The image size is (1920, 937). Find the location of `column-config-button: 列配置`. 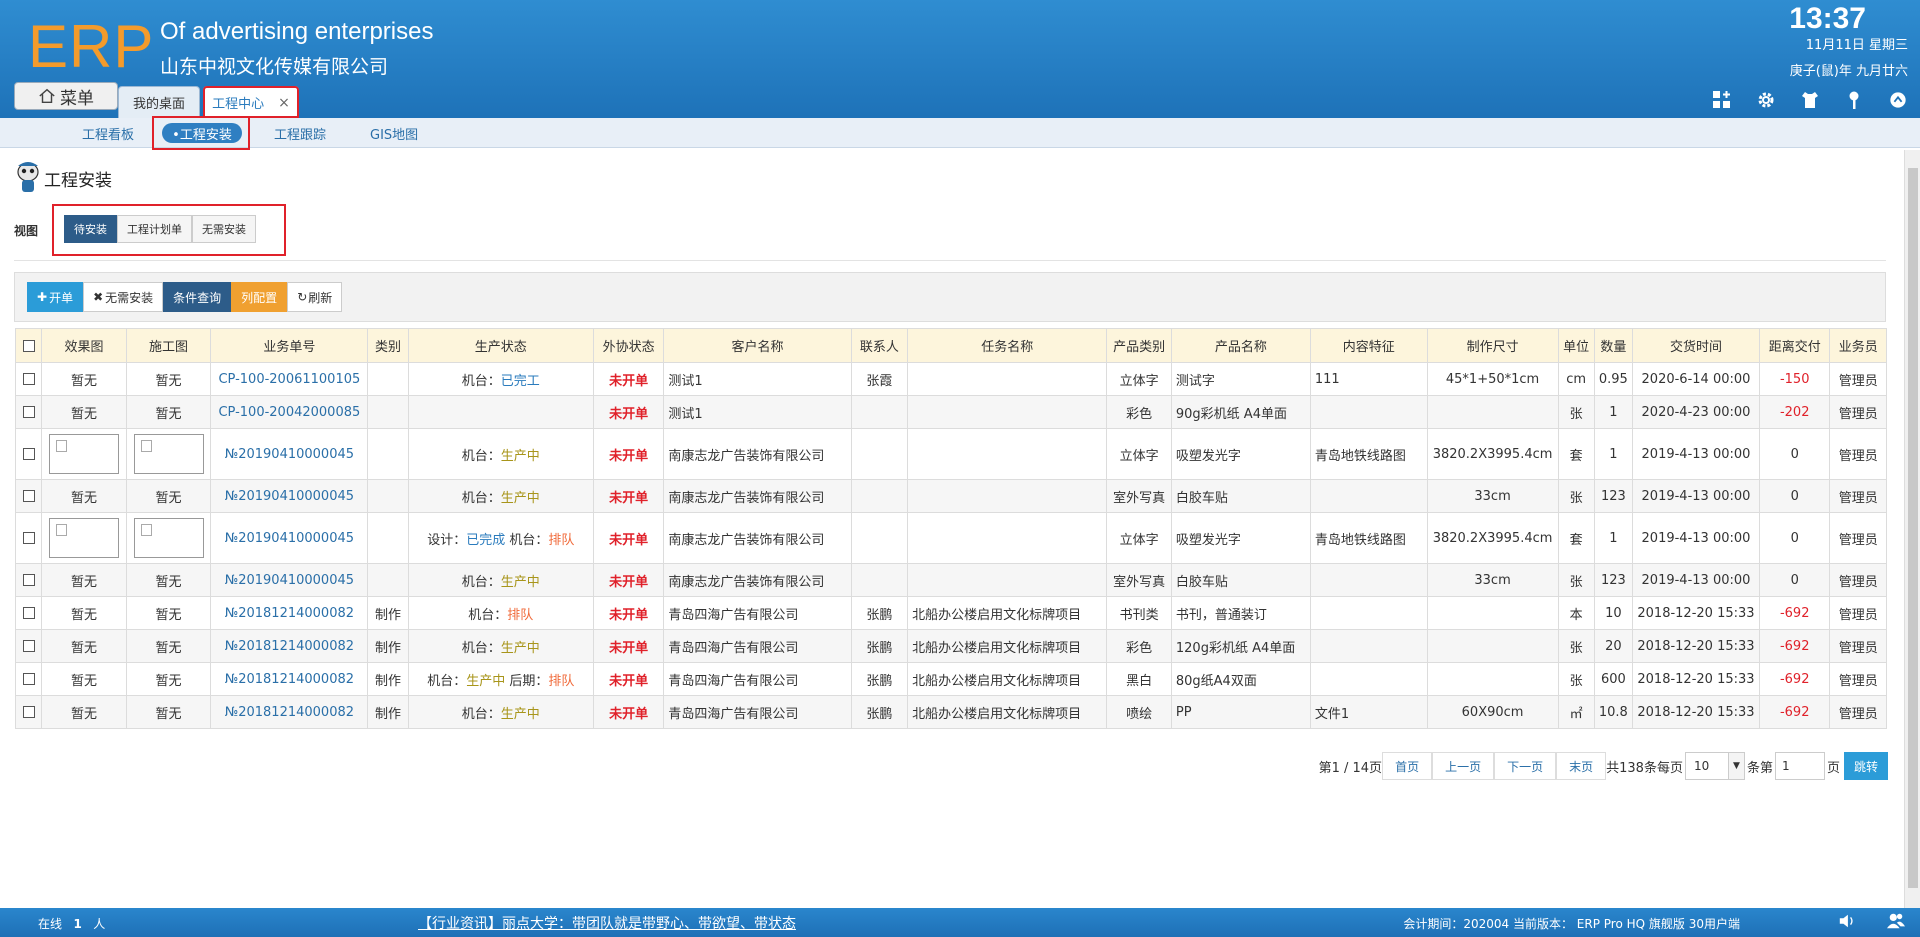

column-config-button: 列配置 is located at coordinates (259, 297).